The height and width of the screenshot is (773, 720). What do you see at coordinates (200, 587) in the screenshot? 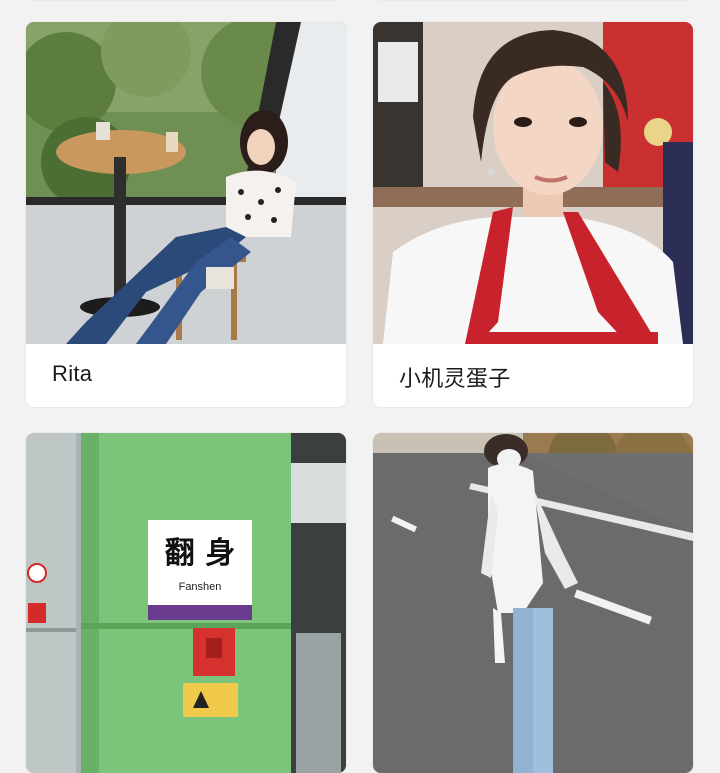
I see `station-sign-pinyin: Fanshen` at bounding box center [200, 587].